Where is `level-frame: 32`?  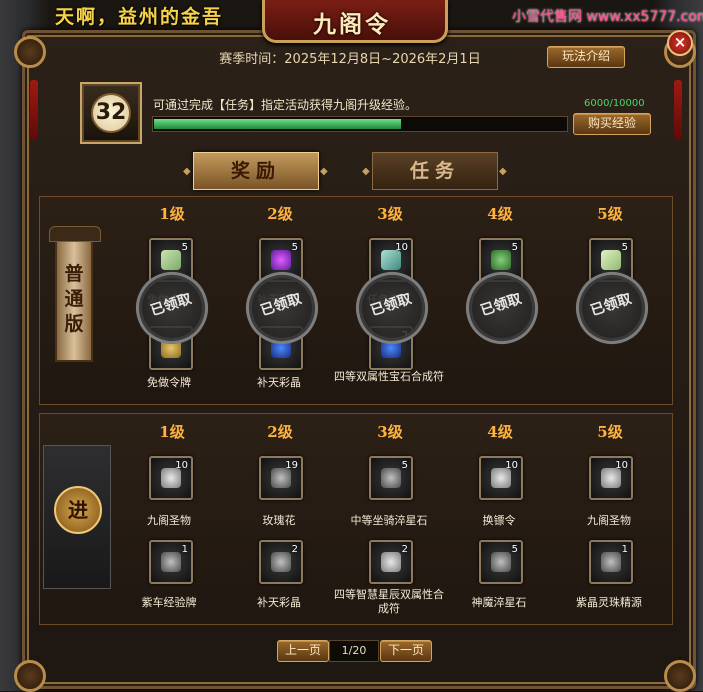 level-frame: 32 is located at coordinates (111, 113).